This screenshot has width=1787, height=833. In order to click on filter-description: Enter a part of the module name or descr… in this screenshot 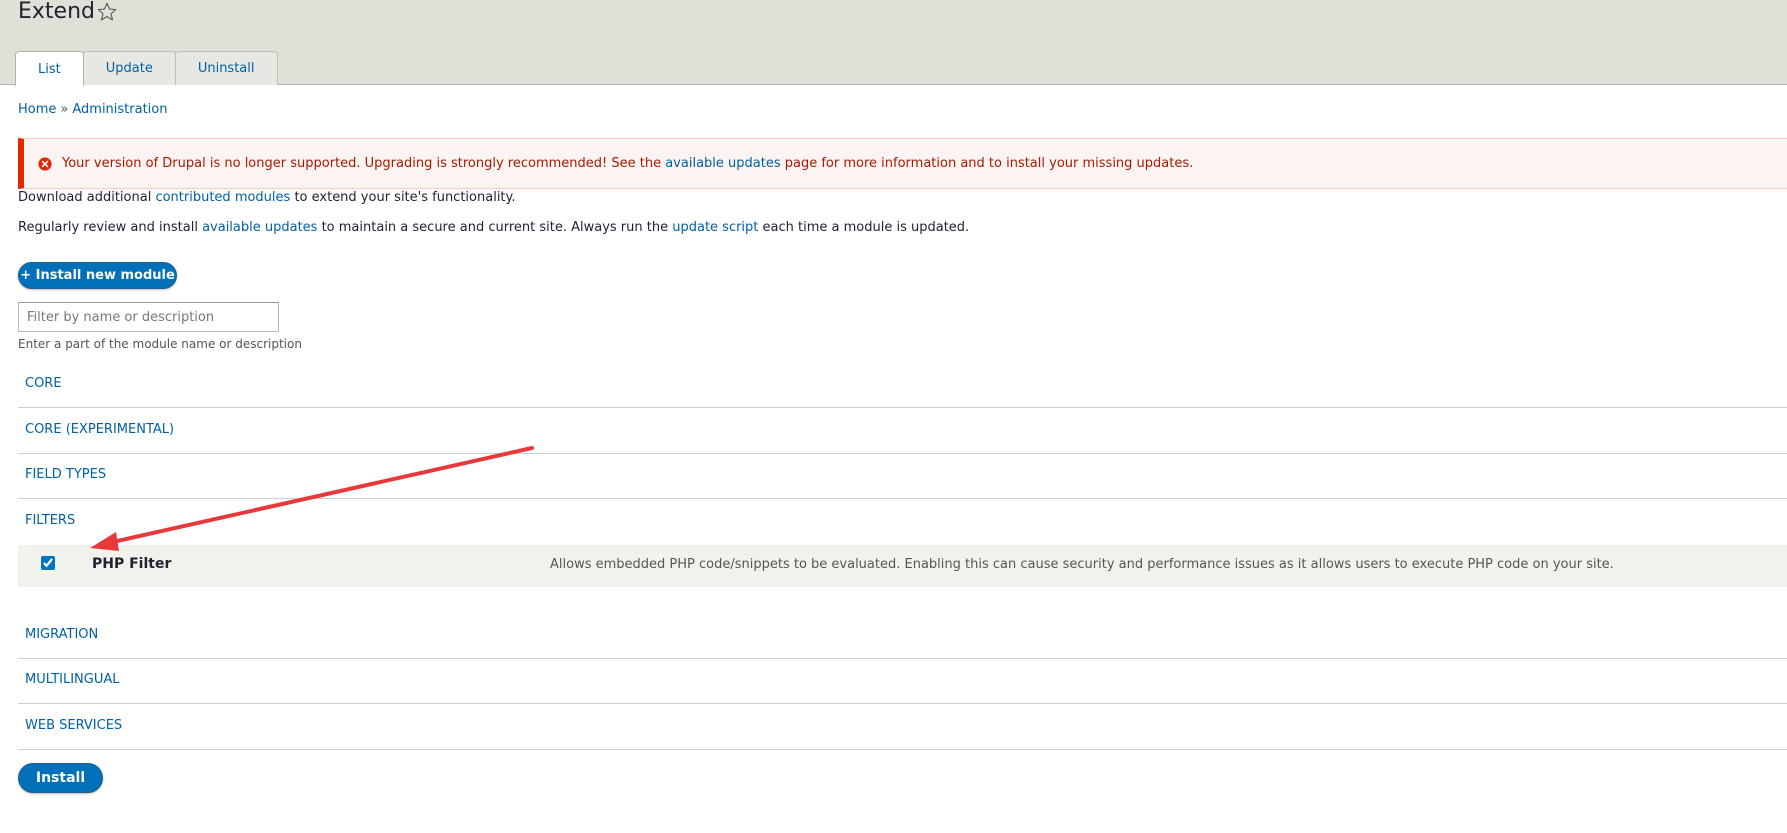, I will do `click(160, 344)`.